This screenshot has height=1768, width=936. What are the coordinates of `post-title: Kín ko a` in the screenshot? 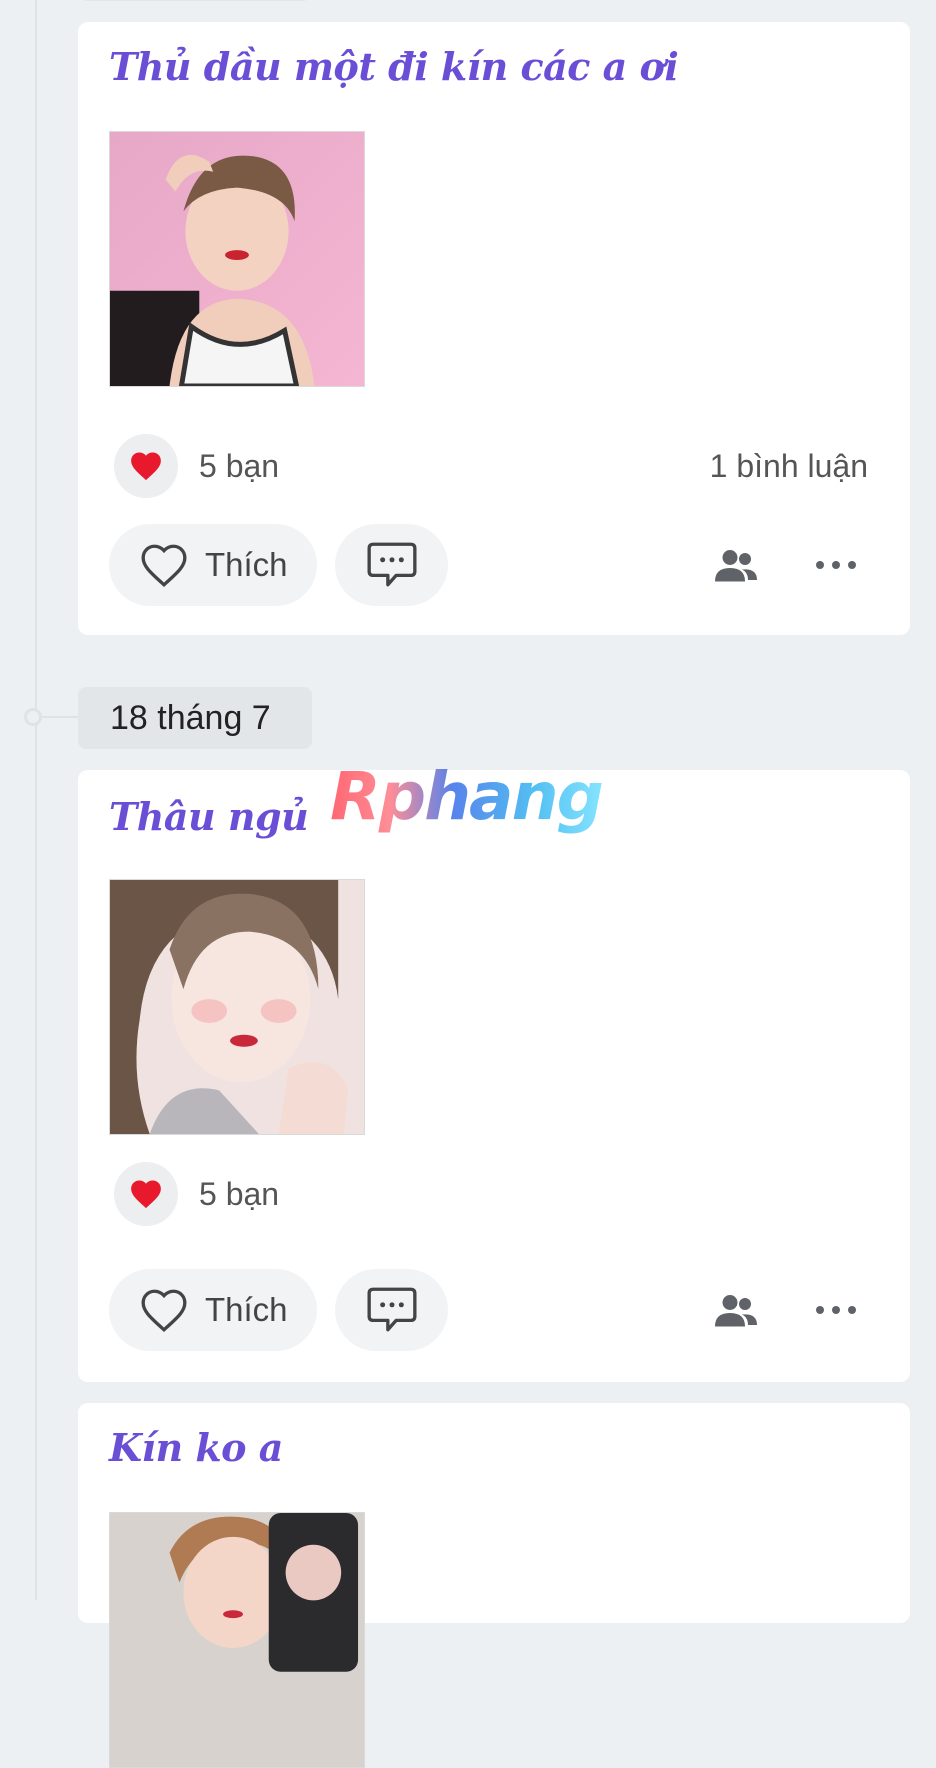 It's located at (196, 1447).